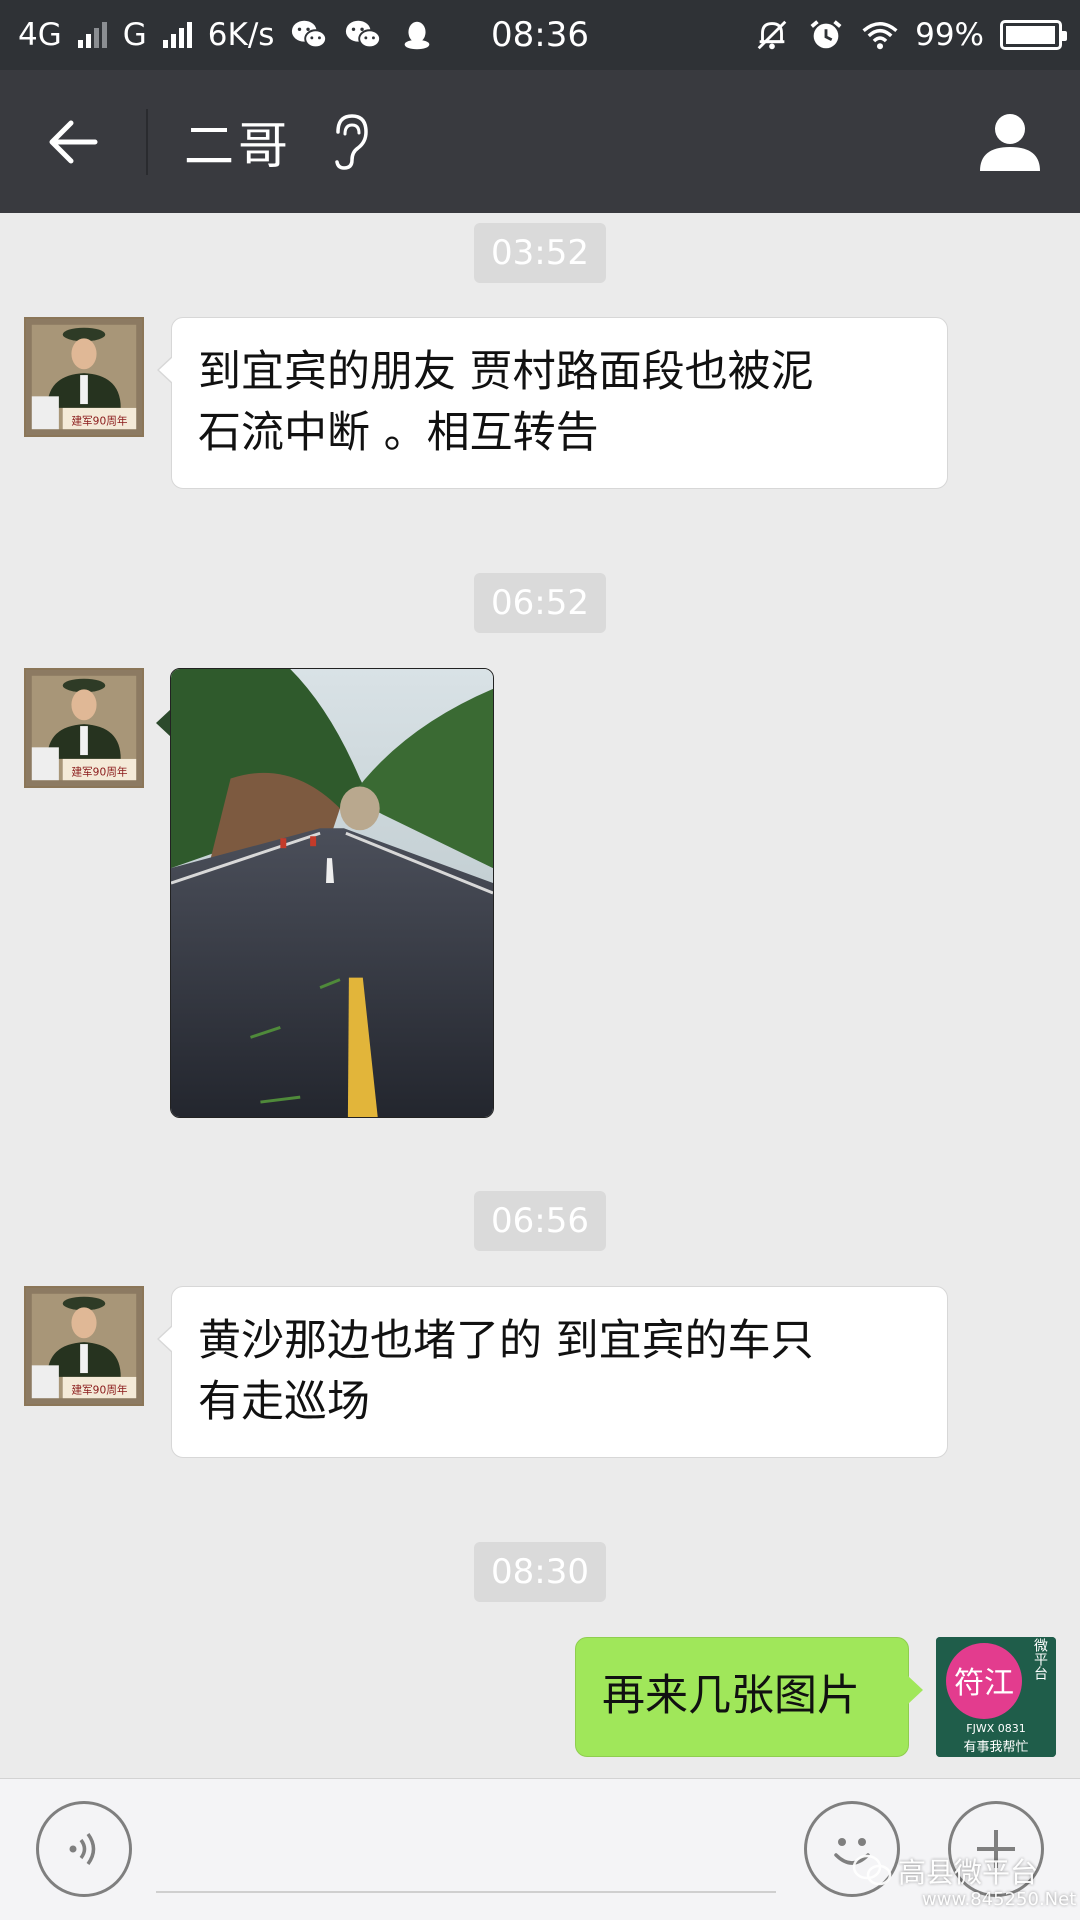 The width and height of the screenshot is (1080, 1920). I want to click on voice-icon, so click(82, 1849).